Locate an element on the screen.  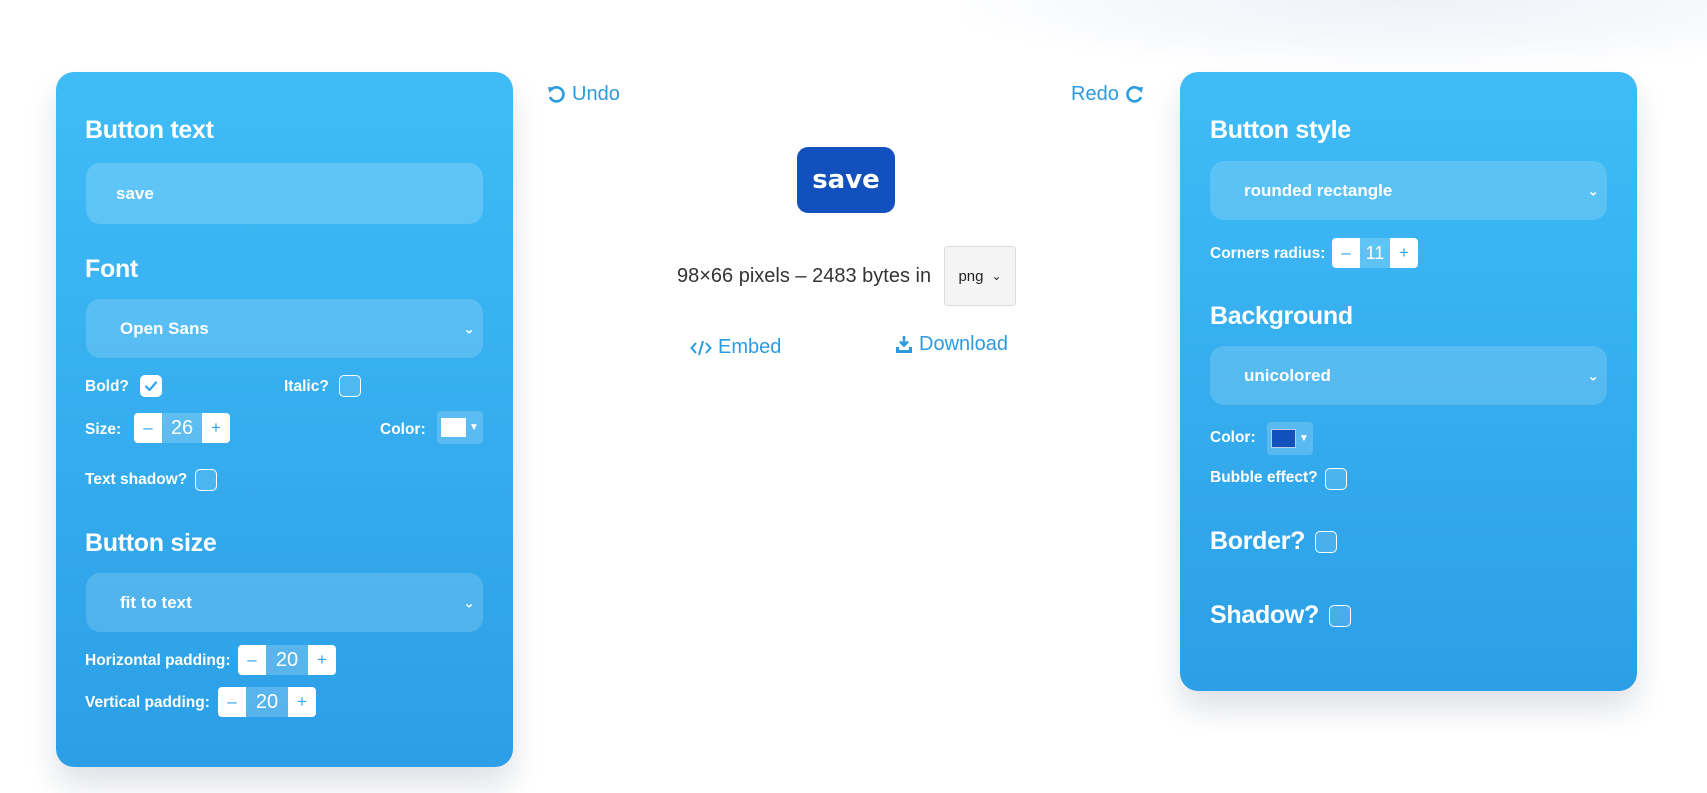
text-shadow-checkbox is located at coordinates (206, 480).